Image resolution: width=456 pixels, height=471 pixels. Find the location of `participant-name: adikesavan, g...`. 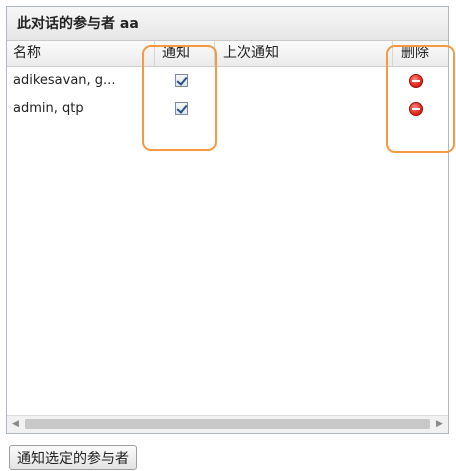

participant-name: adikesavan, g... is located at coordinates (64, 80).